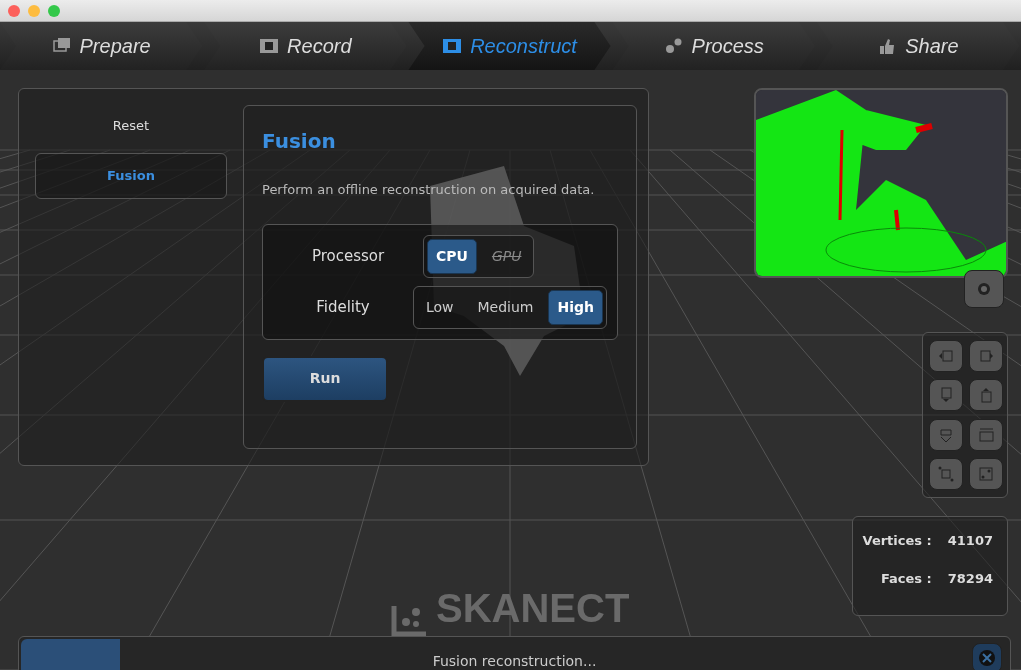 Image resolution: width=1021 pixels, height=670 pixels. Describe the element at coordinates (509, 46) in the screenshot. I see `tab: Reconstruct` at that location.